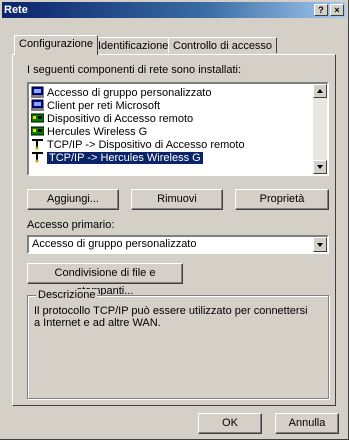 This screenshot has width=349, height=440. I want to click on close-icon: ×, so click(337, 10).